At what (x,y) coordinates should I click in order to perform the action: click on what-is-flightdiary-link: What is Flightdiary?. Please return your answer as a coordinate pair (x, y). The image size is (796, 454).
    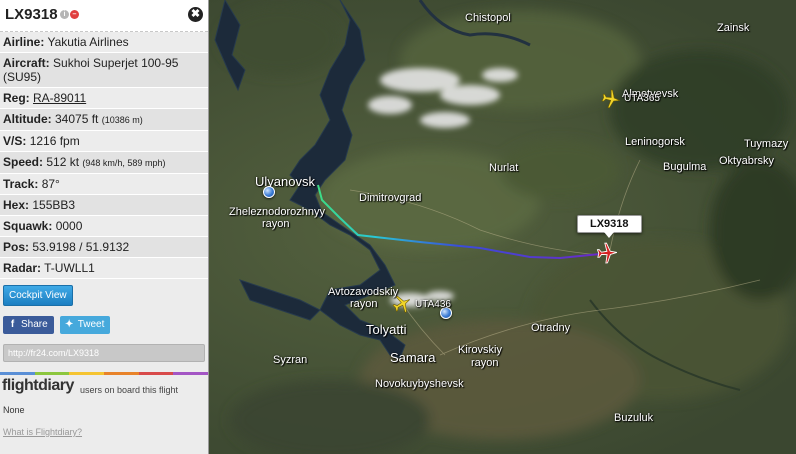
    Looking at the image, I should click on (105, 432).